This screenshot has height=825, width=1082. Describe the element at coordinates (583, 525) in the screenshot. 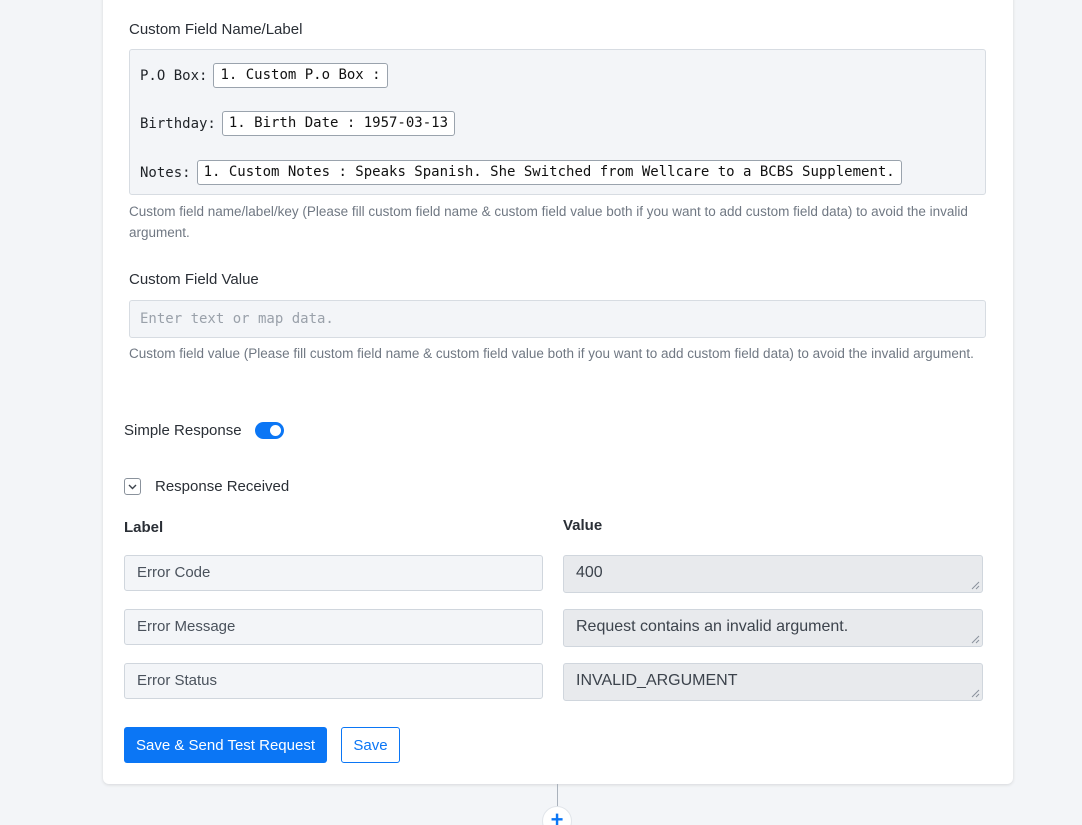

I see `value-column-header: Value` at that location.